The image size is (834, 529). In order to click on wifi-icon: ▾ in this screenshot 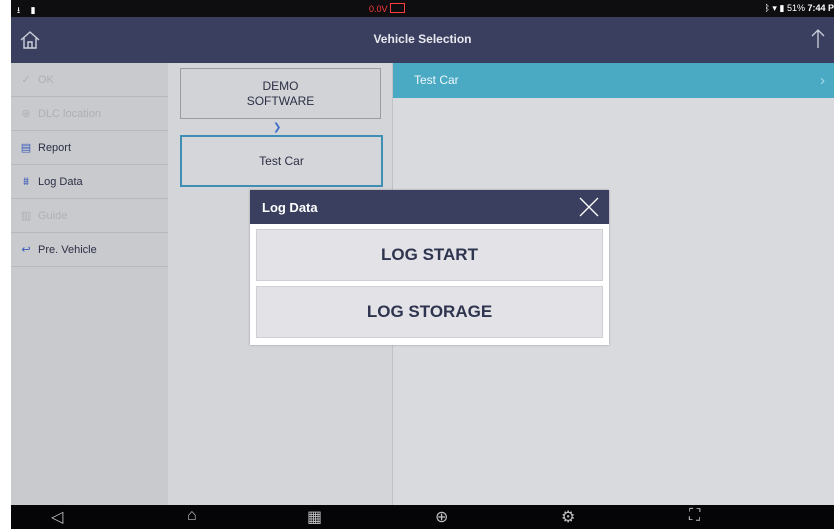, I will do `click(774, 8)`.